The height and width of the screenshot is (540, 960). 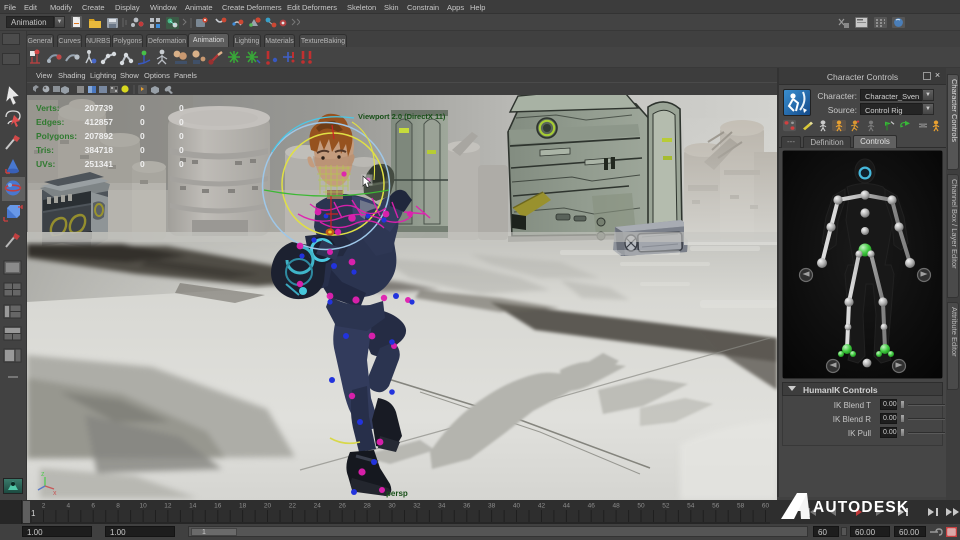 I want to click on svg-text: 14, so click(x=193, y=506).